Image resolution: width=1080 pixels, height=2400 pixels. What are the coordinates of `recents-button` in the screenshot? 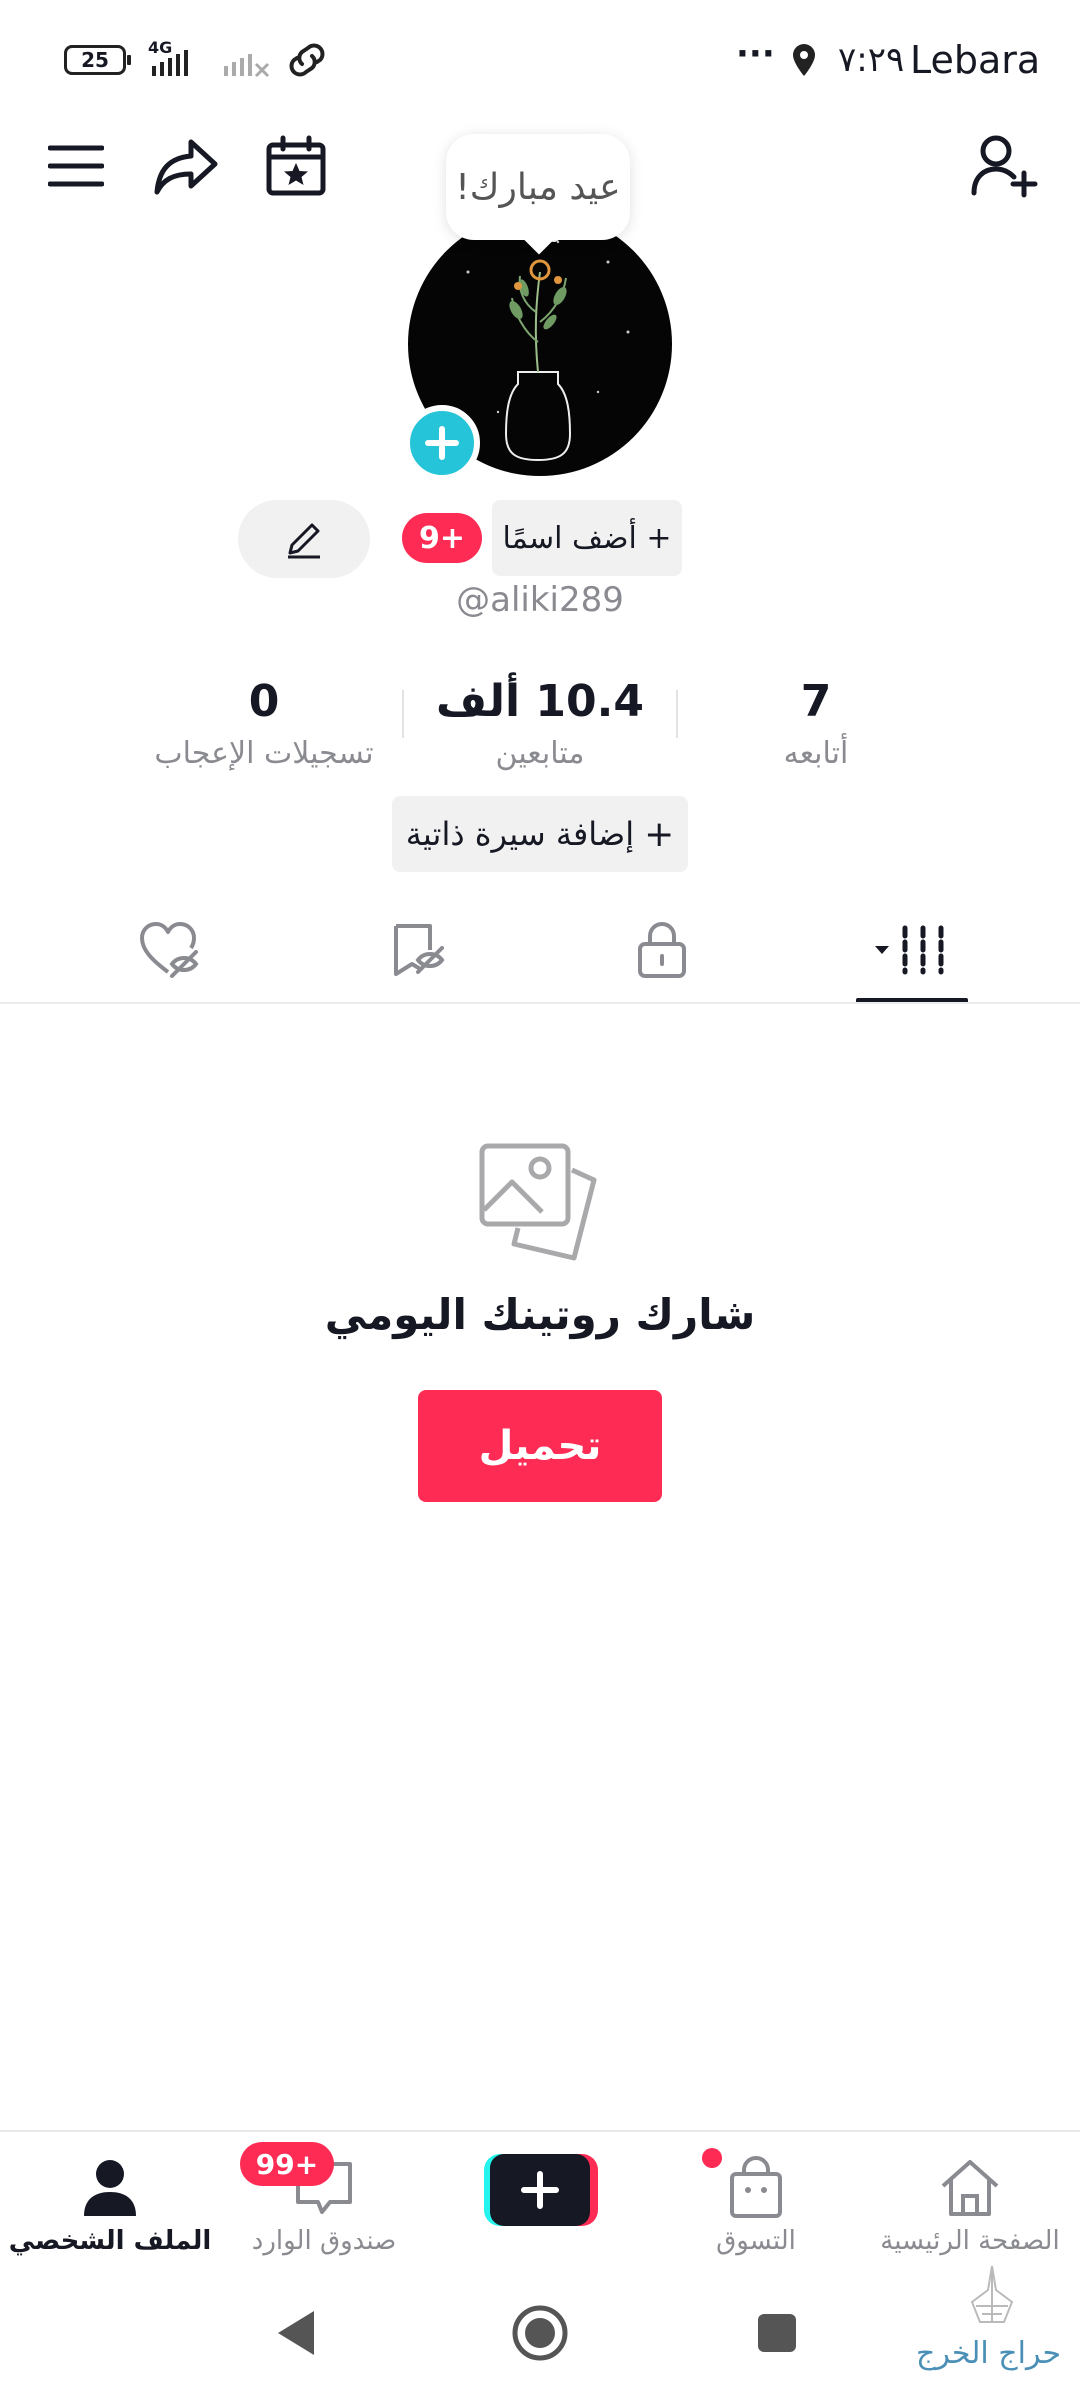 It's located at (777, 2333).